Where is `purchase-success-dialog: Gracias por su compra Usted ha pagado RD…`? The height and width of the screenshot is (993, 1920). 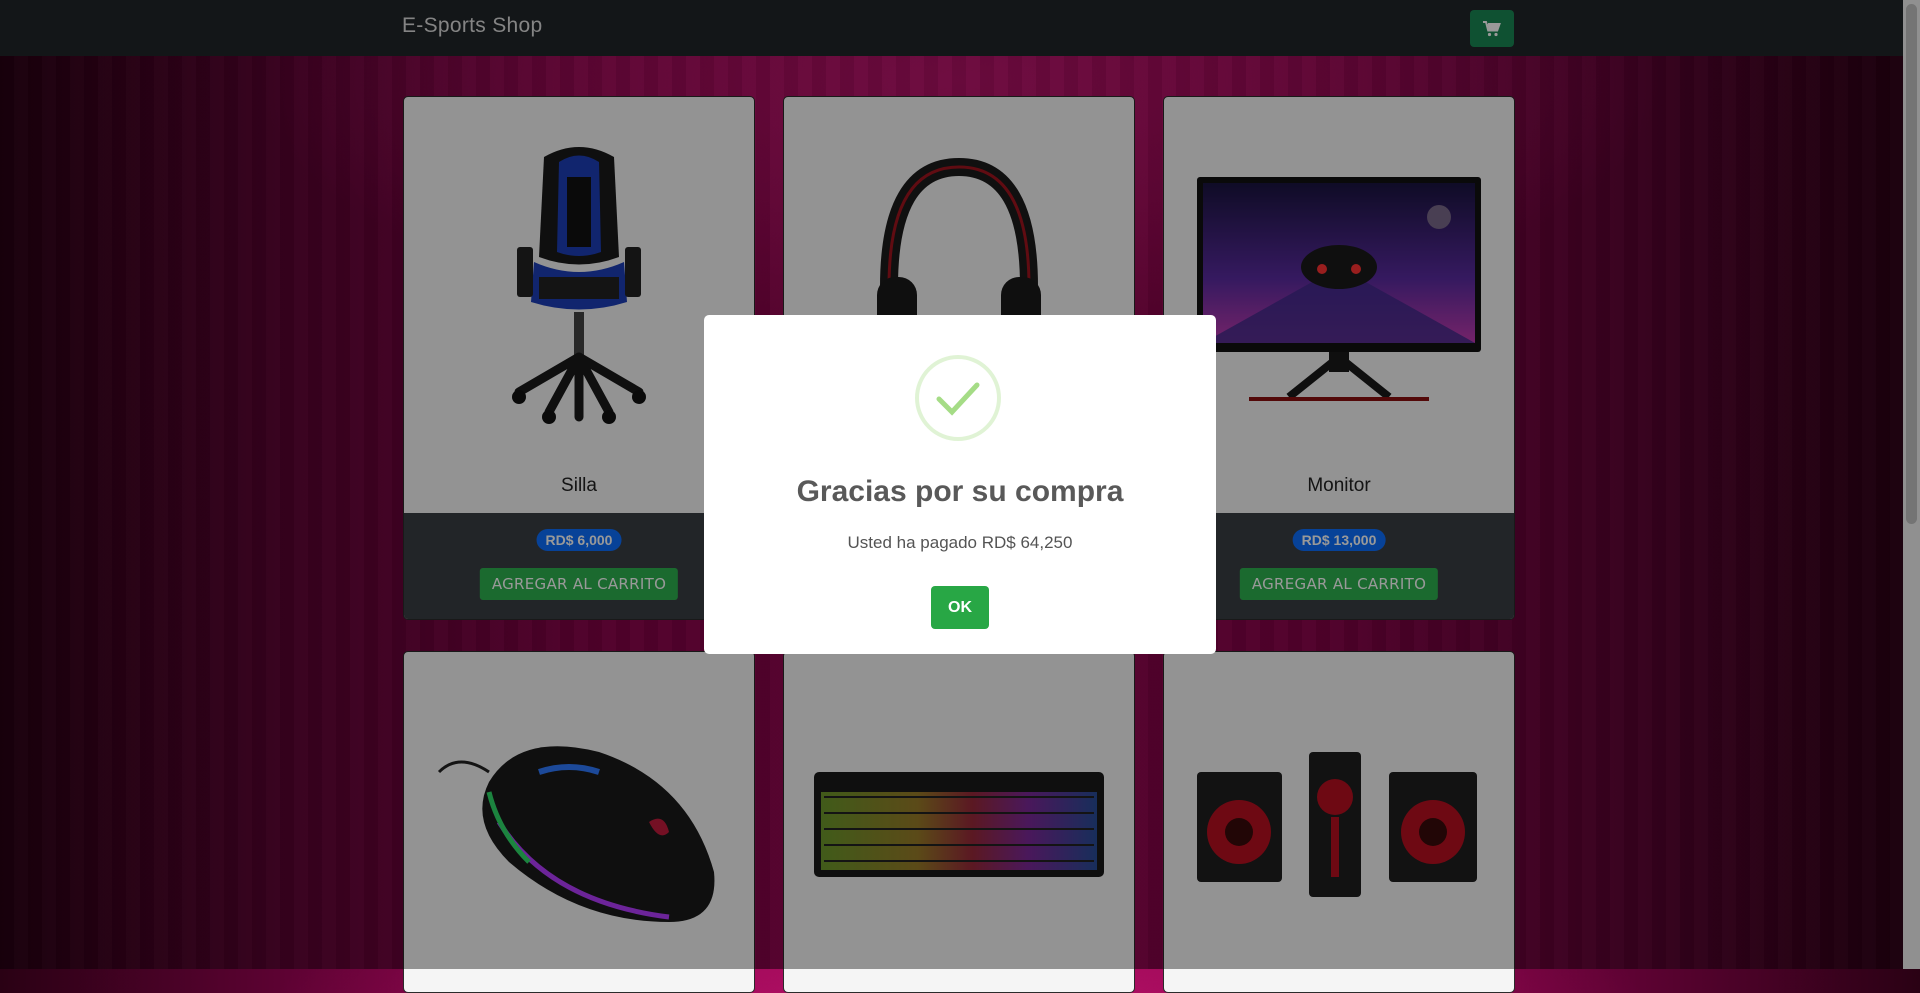 purchase-success-dialog: Gracias por su compra Usted ha pagado RD… is located at coordinates (960, 484).